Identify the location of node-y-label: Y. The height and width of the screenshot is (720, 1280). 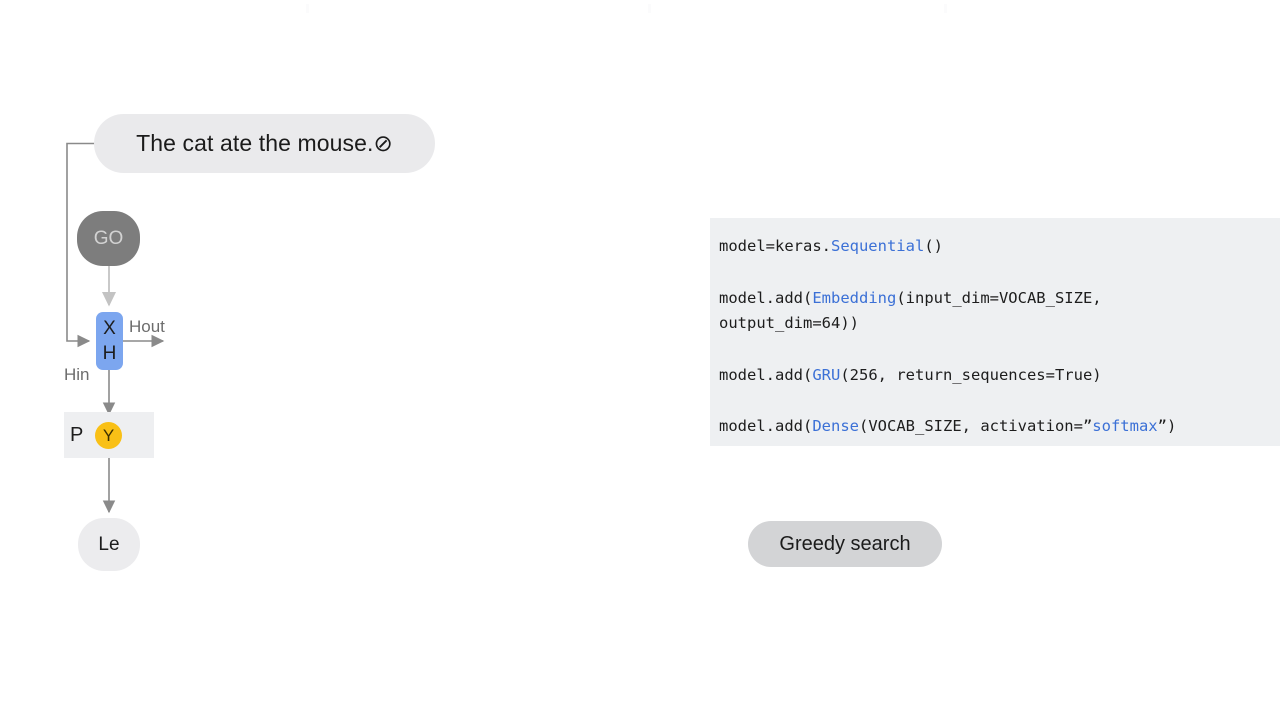
(108, 435).